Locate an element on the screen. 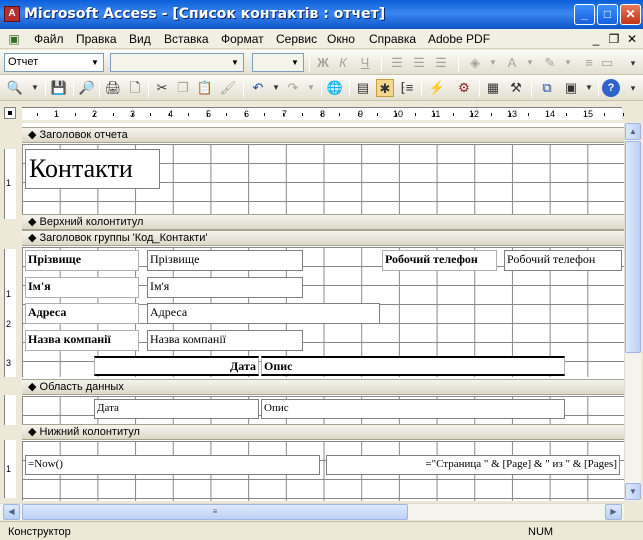 This screenshot has height=540, width=643. format-painter-icon: 🖌 is located at coordinates (228, 88).